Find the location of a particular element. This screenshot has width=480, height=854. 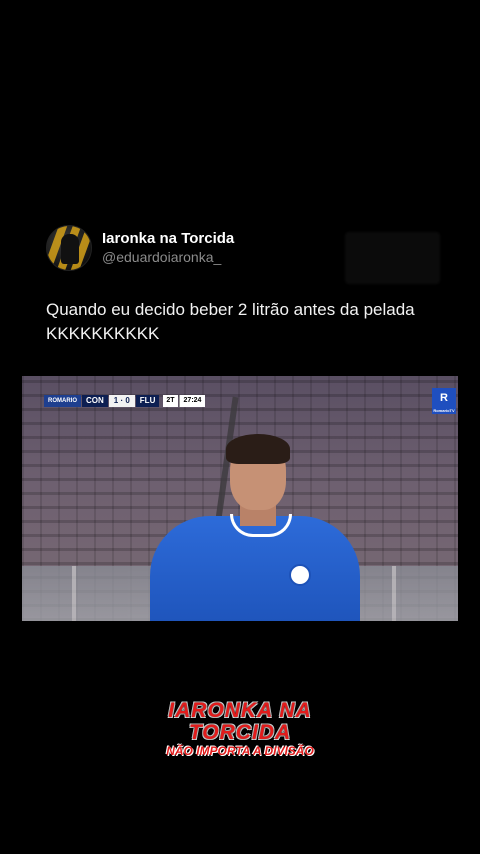

home-team: CON is located at coordinates (95, 401).